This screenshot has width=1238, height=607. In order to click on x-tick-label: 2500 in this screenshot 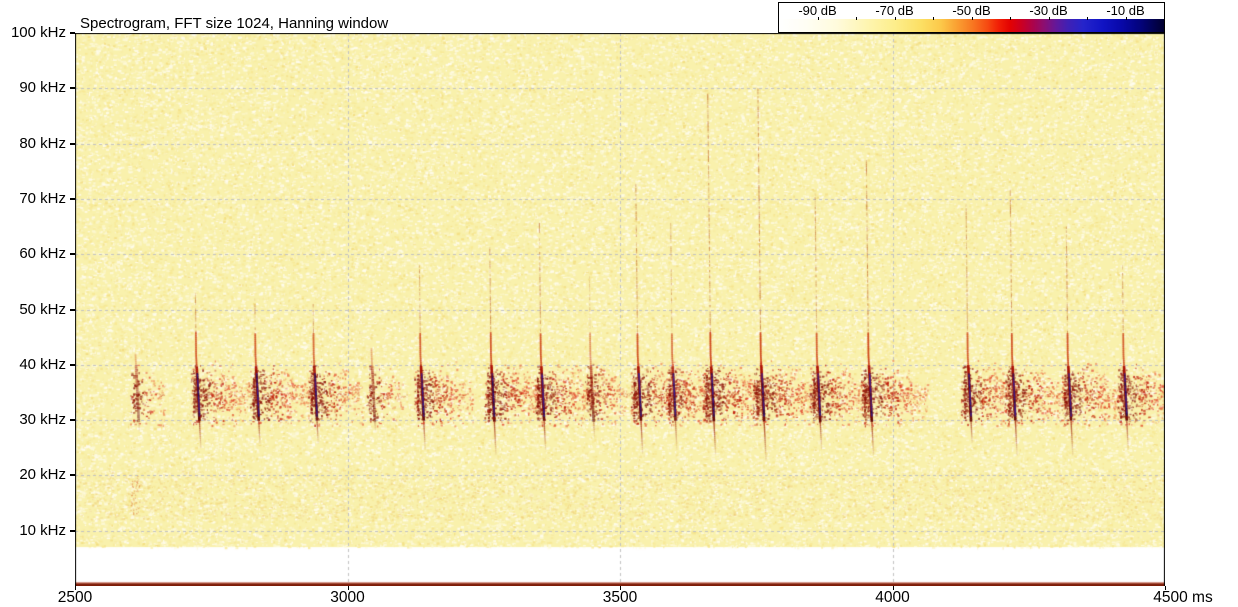, I will do `click(75, 597)`.